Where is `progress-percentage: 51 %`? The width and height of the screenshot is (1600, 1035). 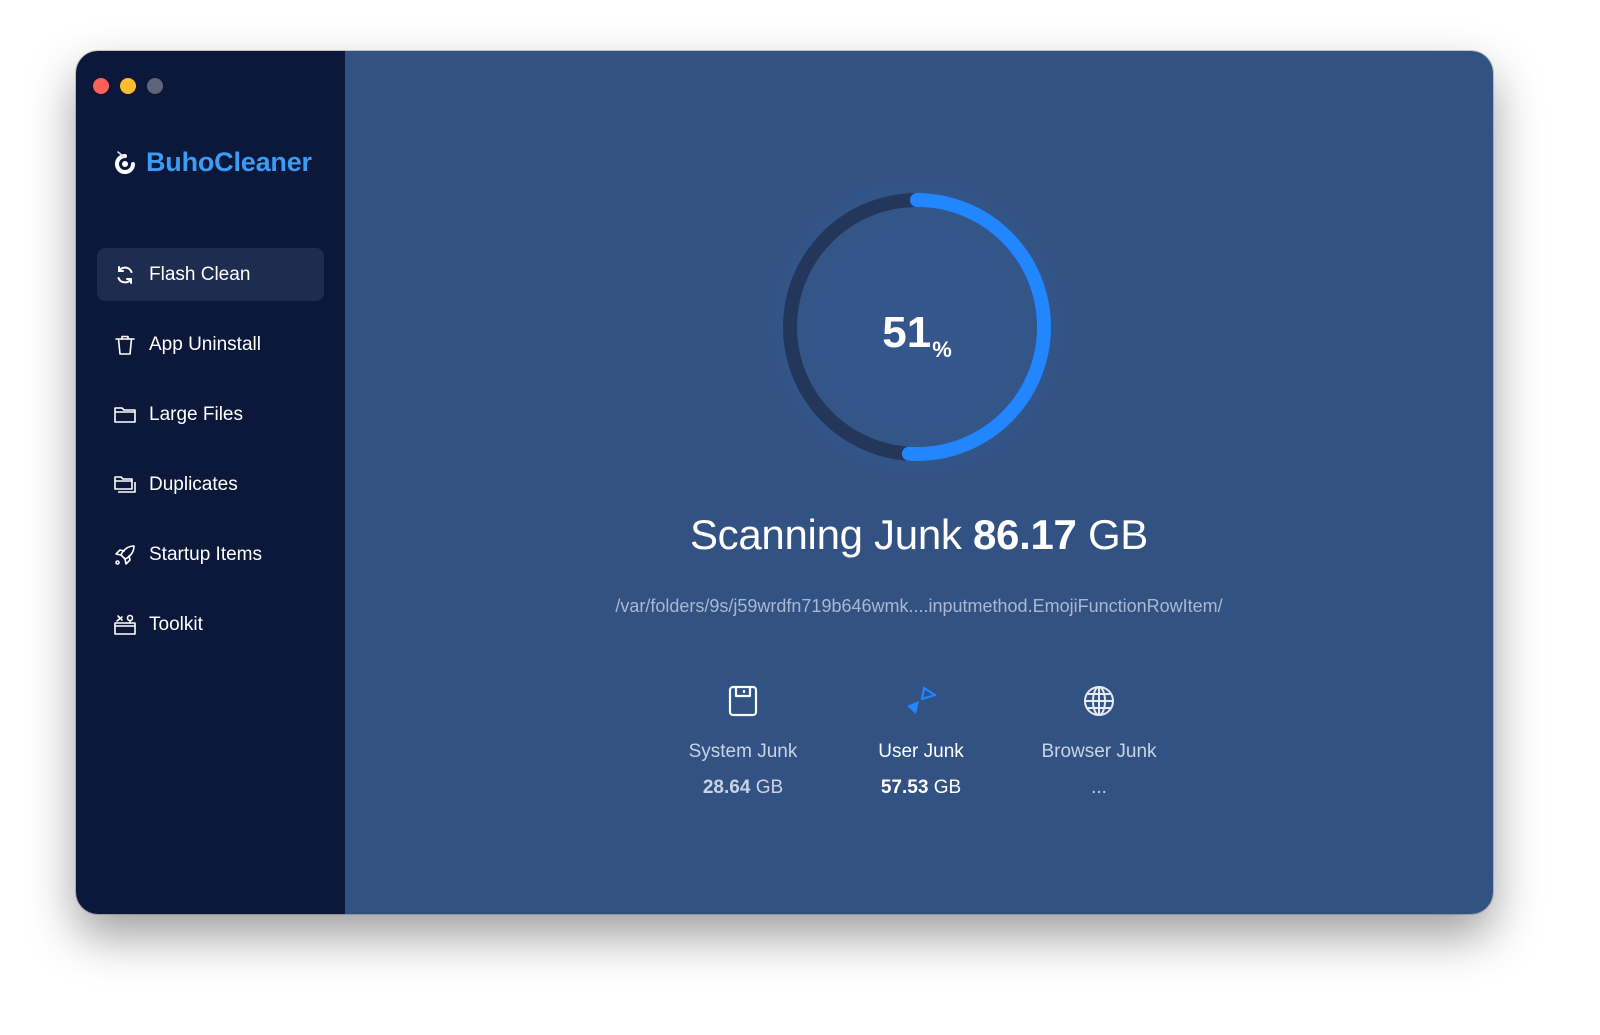 progress-percentage: 51 % is located at coordinates (917, 327).